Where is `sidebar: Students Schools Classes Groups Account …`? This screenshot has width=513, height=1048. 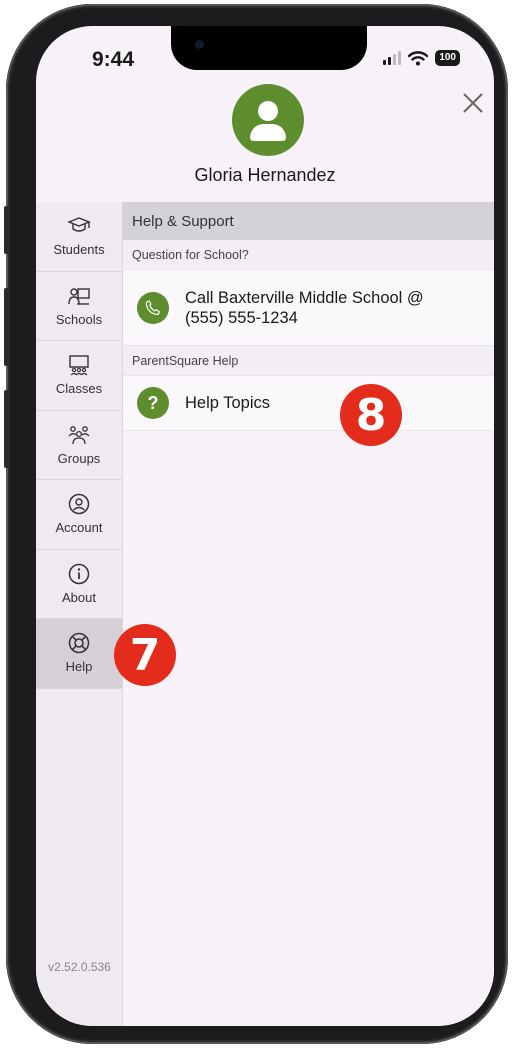
sidebar: Students Schools Classes Groups Account … is located at coordinates (79, 614).